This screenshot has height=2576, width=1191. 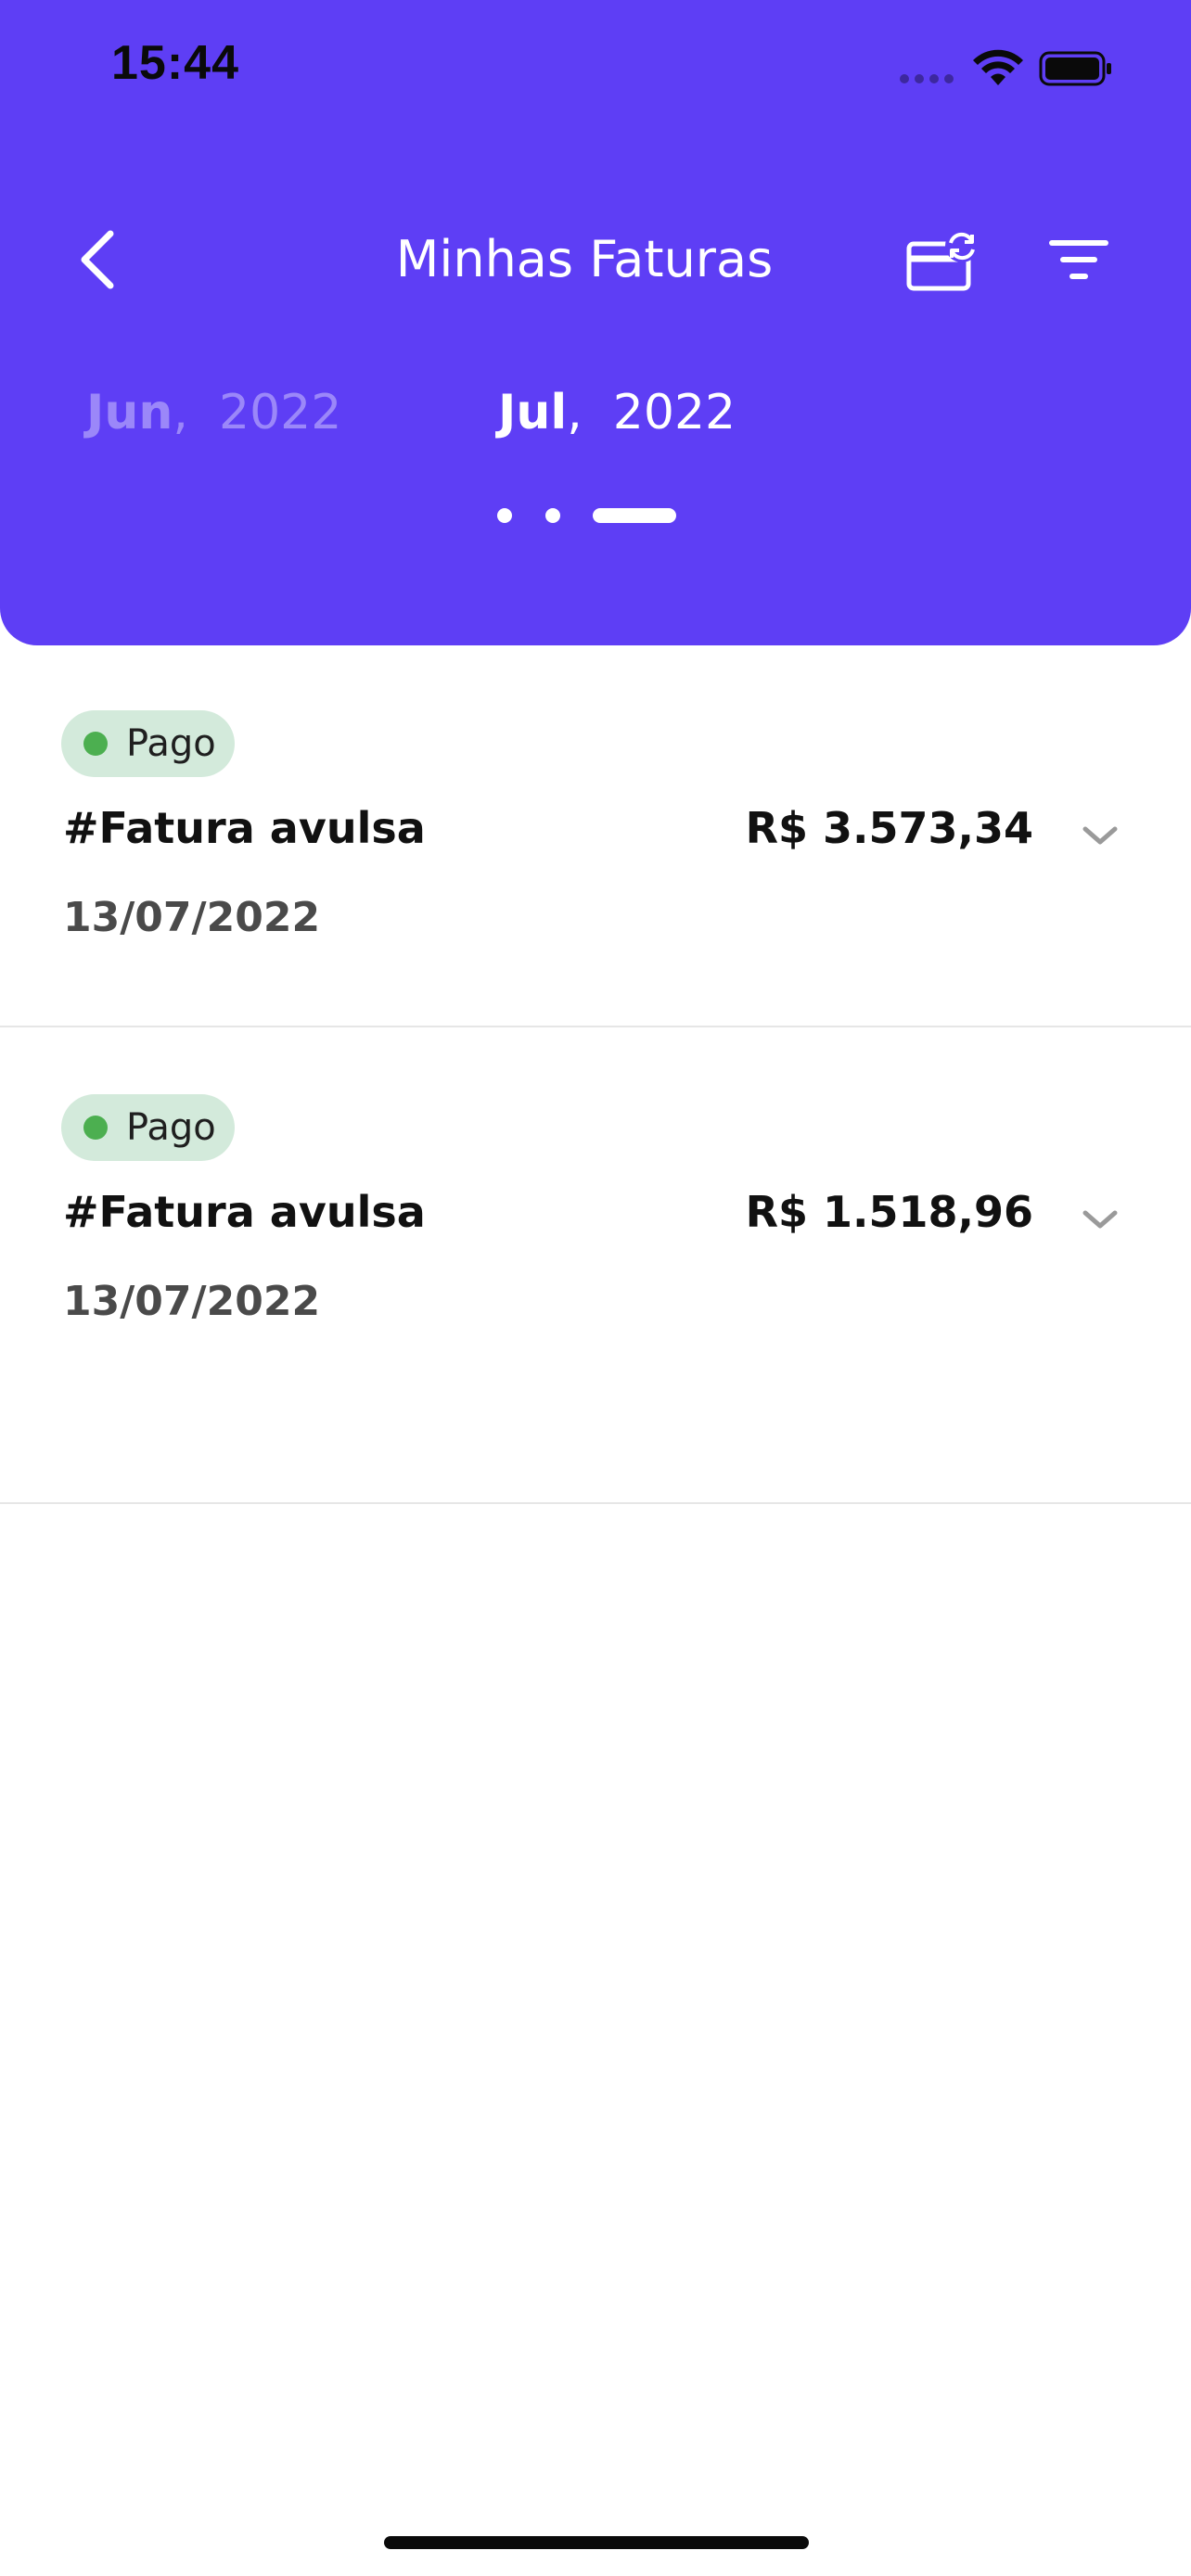 I want to click on chevron-left-icon, so click(x=97, y=259).